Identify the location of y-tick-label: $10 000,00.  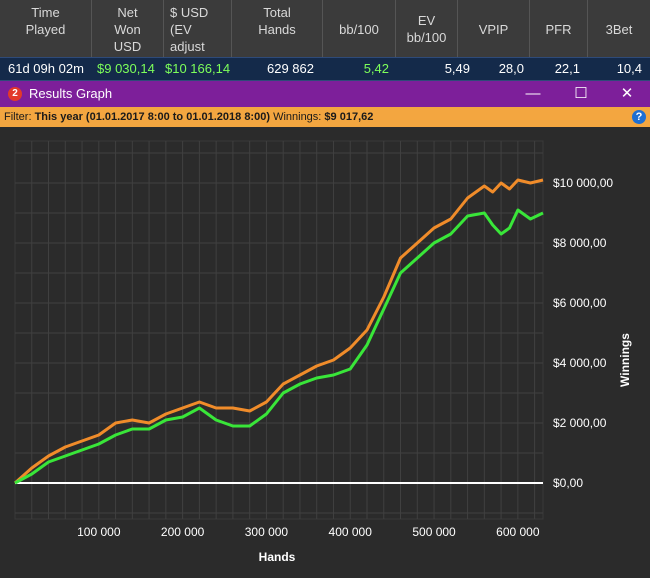
(583, 183).